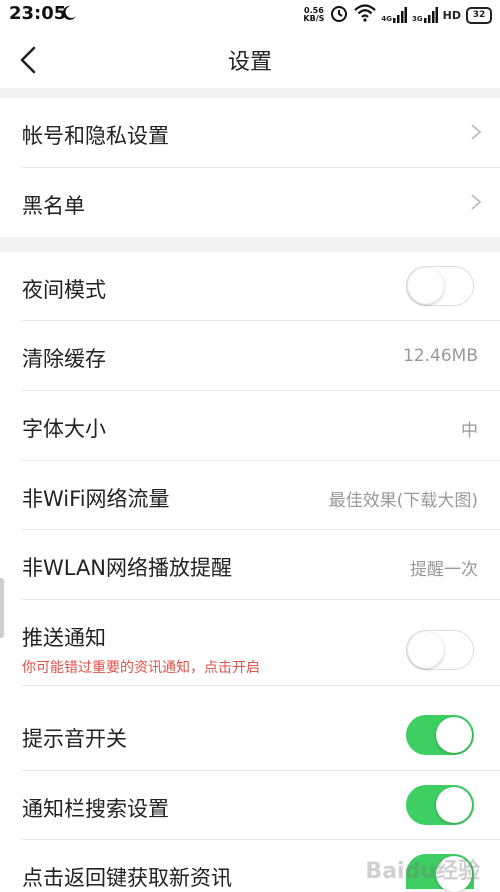  What do you see at coordinates (64, 429) in the screenshot?
I see `font-size-label: 字体大小` at bounding box center [64, 429].